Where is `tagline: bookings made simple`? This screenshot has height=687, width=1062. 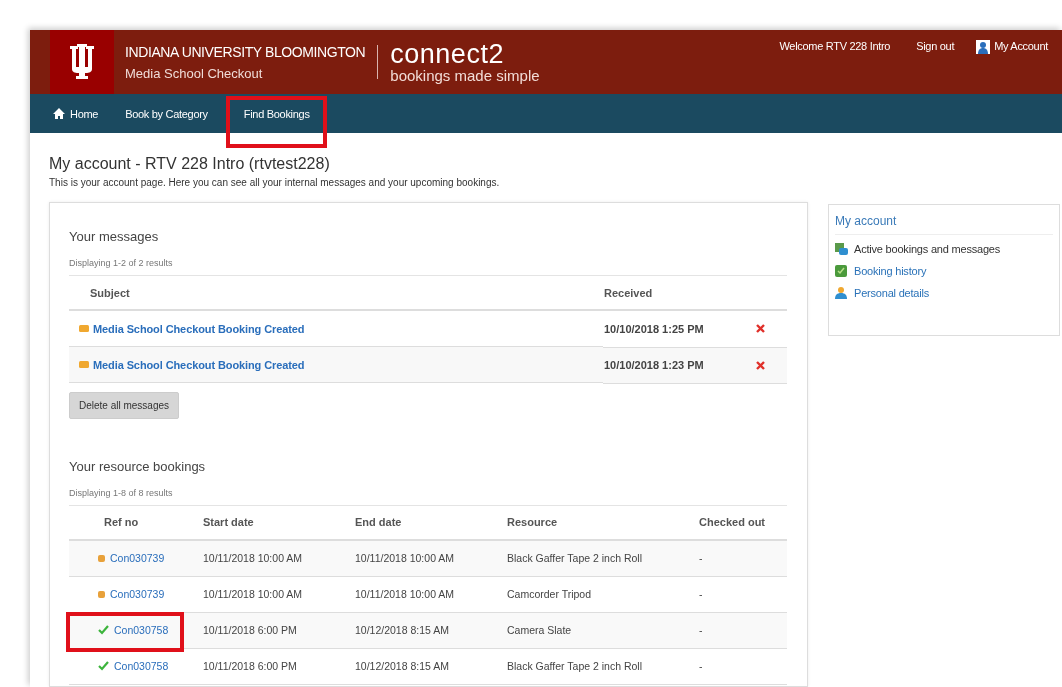
tagline: bookings made simple is located at coordinates (465, 75).